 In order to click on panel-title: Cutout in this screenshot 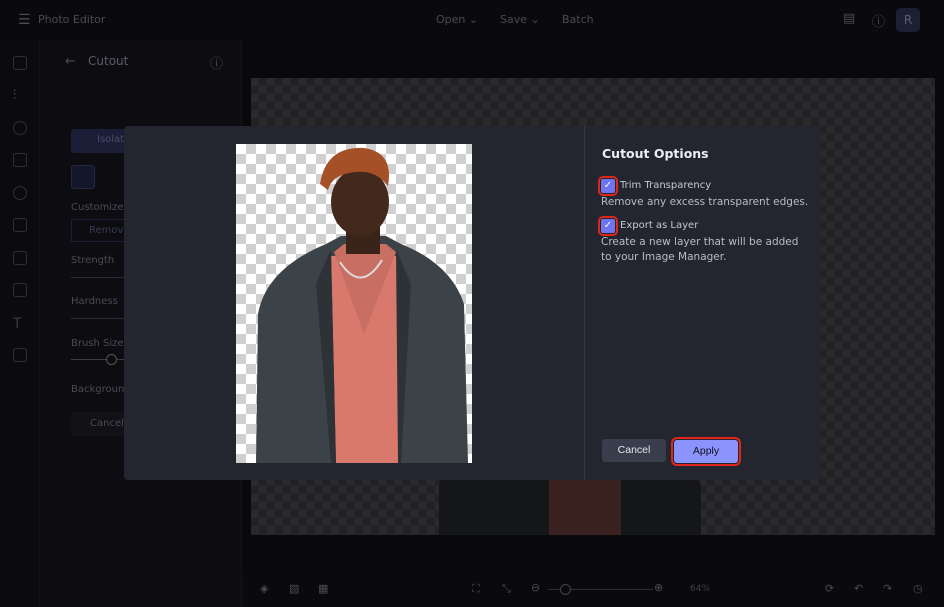, I will do `click(108, 61)`.